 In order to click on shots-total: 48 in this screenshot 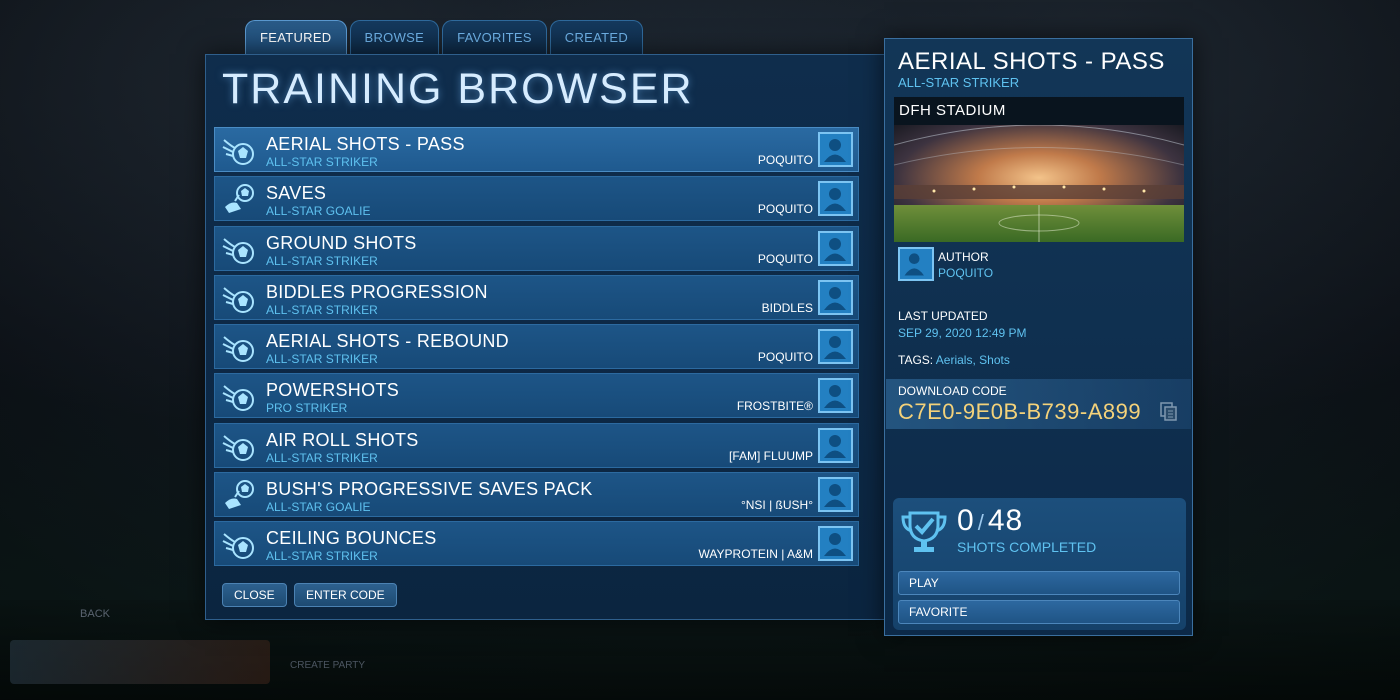, I will do `click(1005, 520)`.